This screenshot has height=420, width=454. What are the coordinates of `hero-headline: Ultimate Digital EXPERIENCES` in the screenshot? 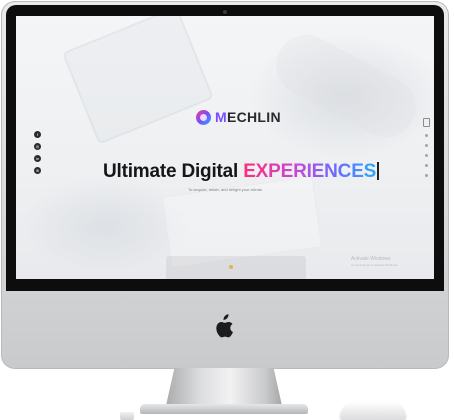 It's located at (241, 172).